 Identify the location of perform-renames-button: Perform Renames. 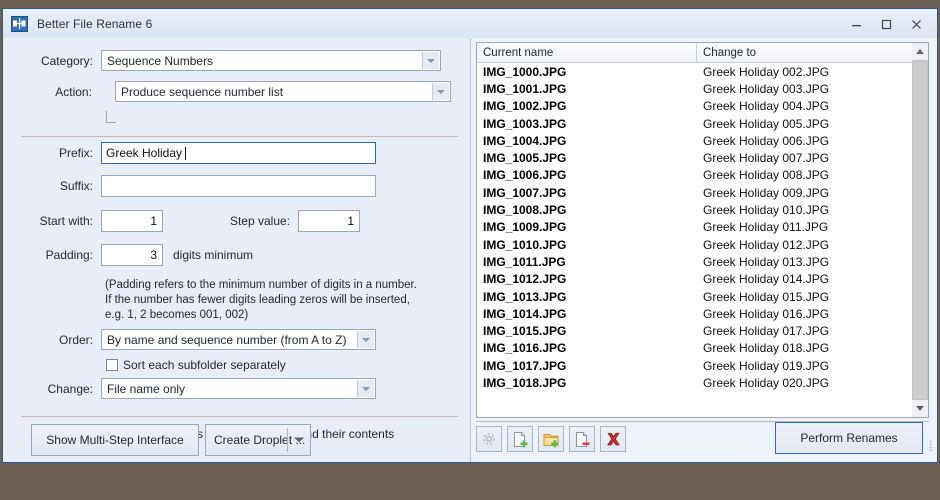
(849, 438).